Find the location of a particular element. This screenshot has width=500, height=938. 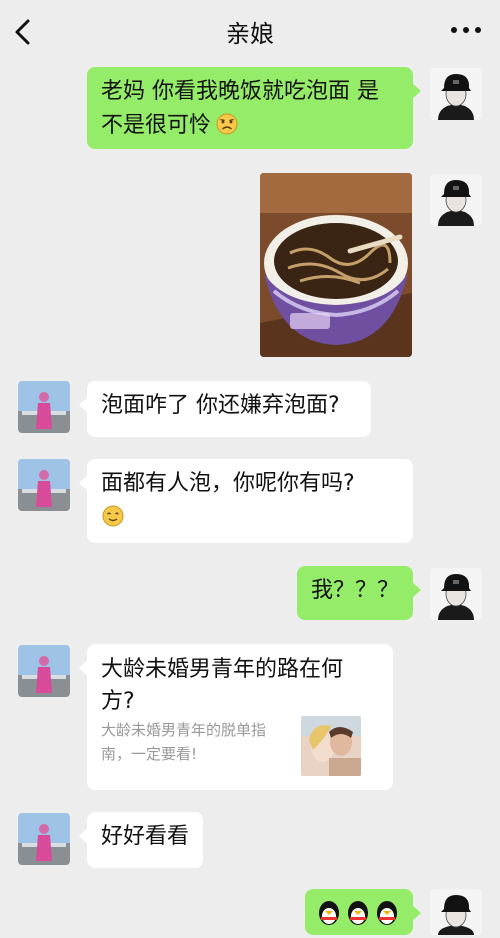

sent-message-bubble: 老妈 你看我晚饭就吃泡面 是不是很可怜 is located at coordinates (254, 108).